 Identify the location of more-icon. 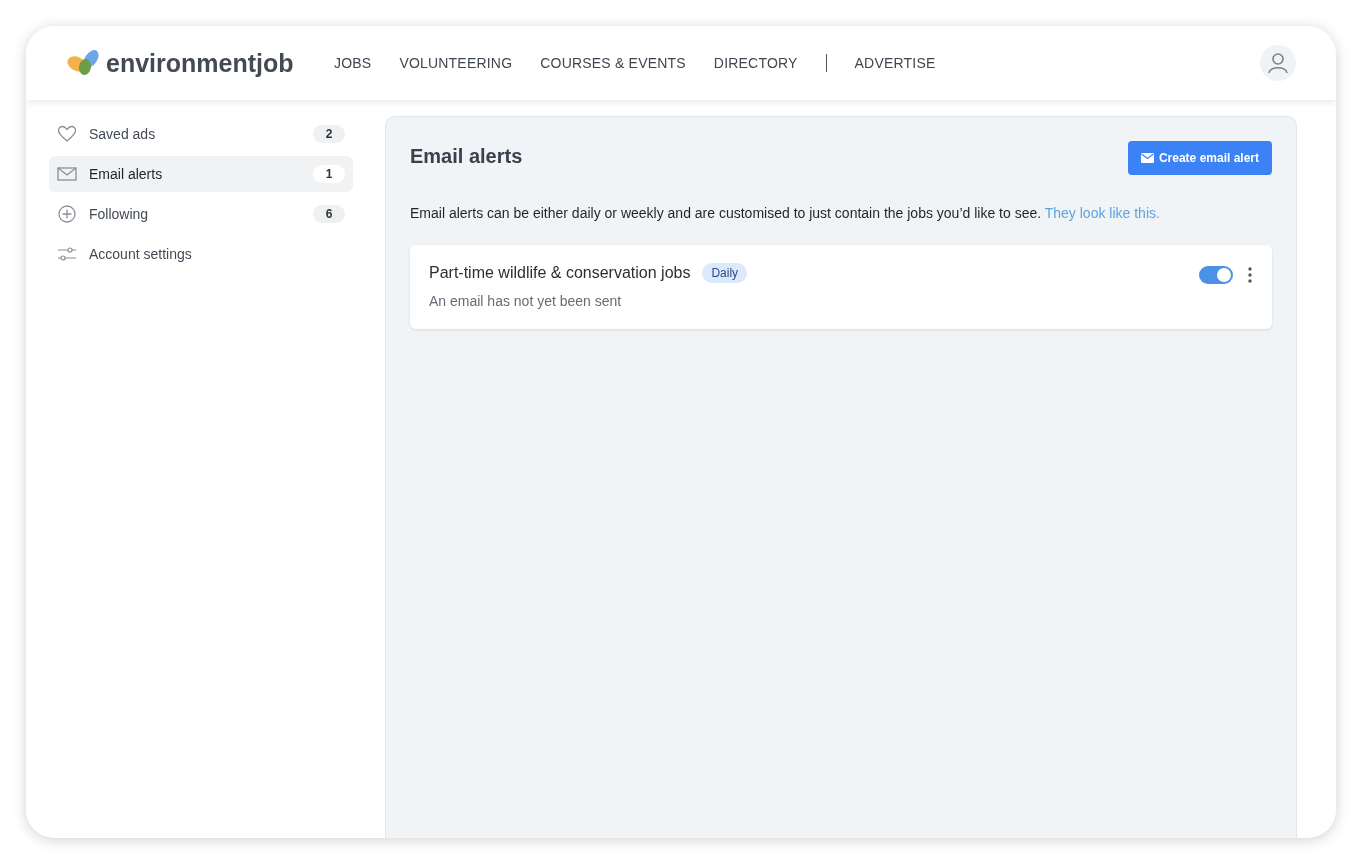
(1250, 275).